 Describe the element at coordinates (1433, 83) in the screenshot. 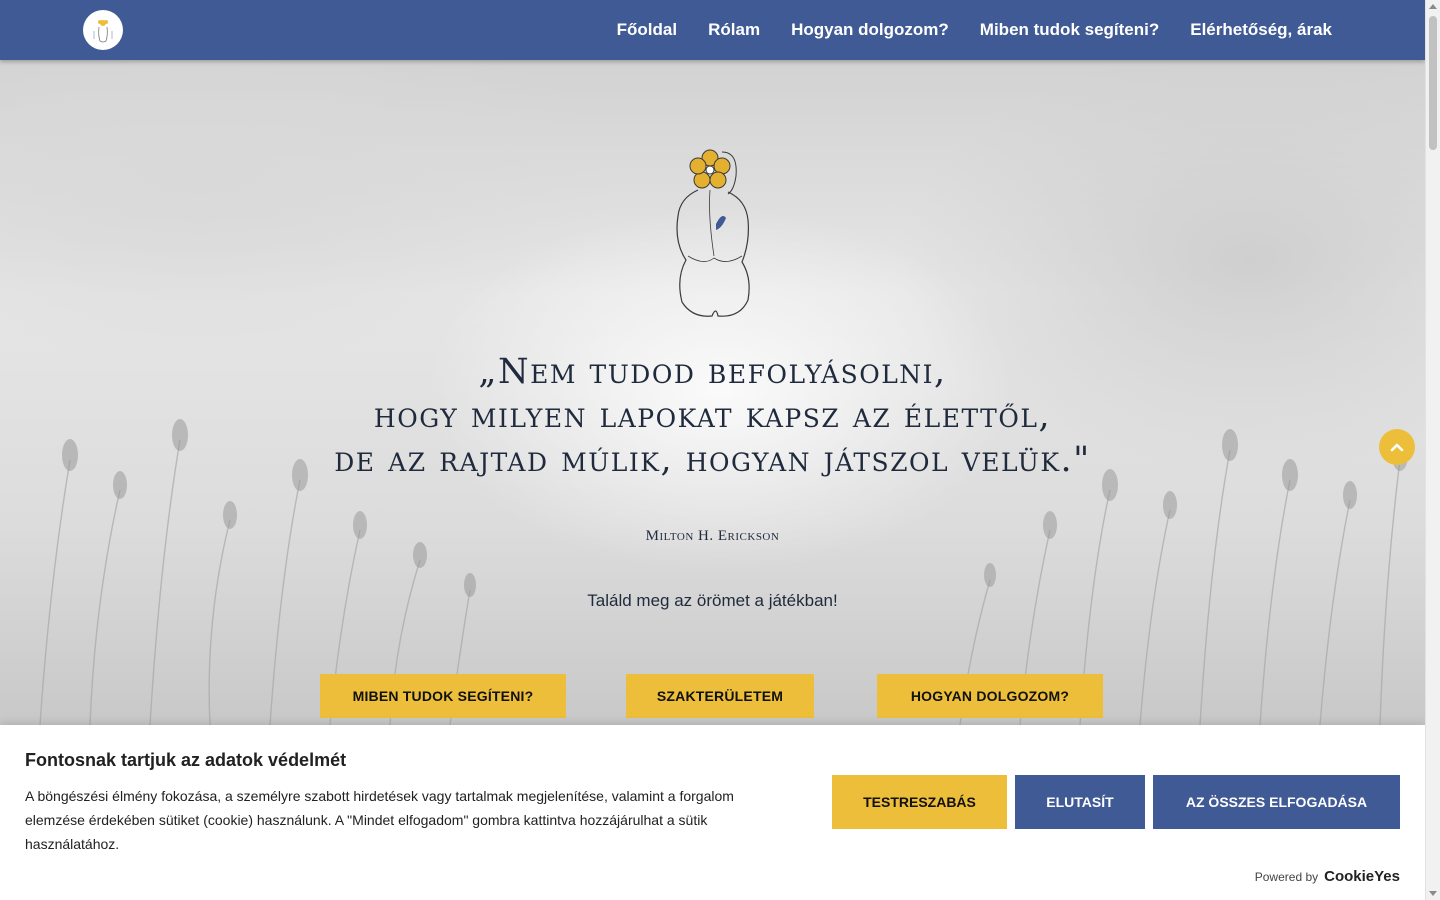

I see `scroll-thumb` at that location.